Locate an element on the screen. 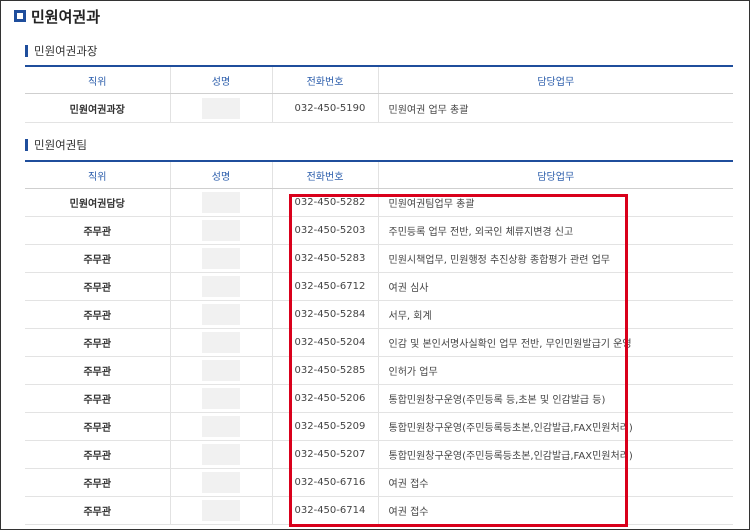  phone-cell: 032-450-6712 is located at coordinates (324, 286).